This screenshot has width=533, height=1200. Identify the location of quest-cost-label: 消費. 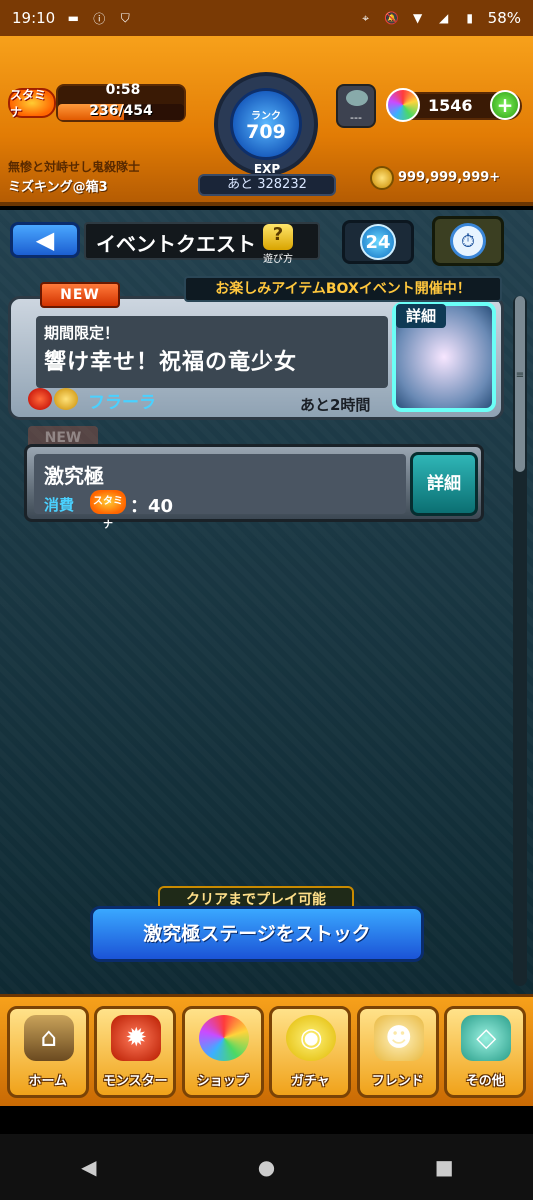
(59, 505).